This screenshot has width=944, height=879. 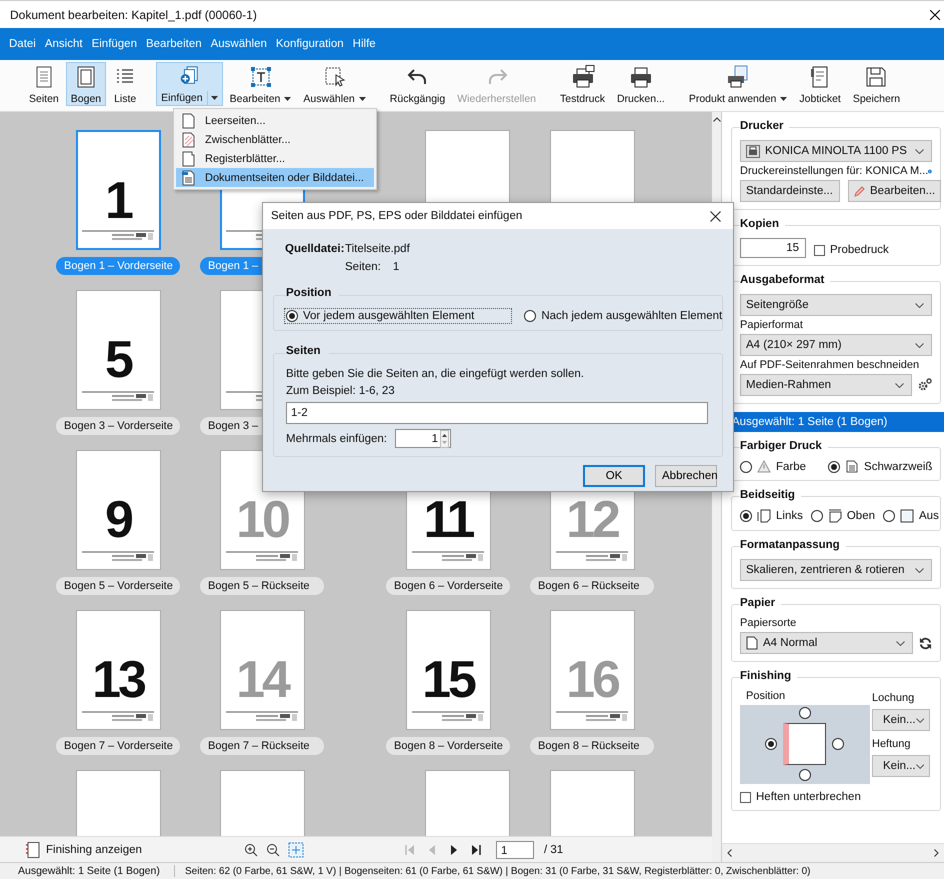 What do you see at coordinates (892, 744) in the screenshot?
I see `field-label: Heftung` at bounding box center [892, 744].